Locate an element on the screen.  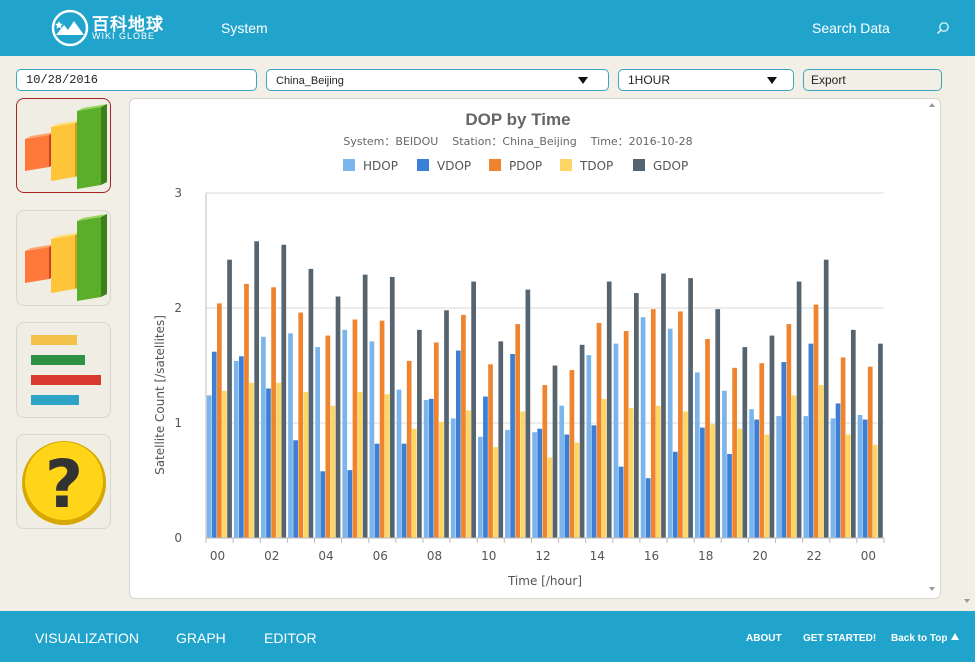
tile-horizontal-bars is located at coordinates (63, 370).